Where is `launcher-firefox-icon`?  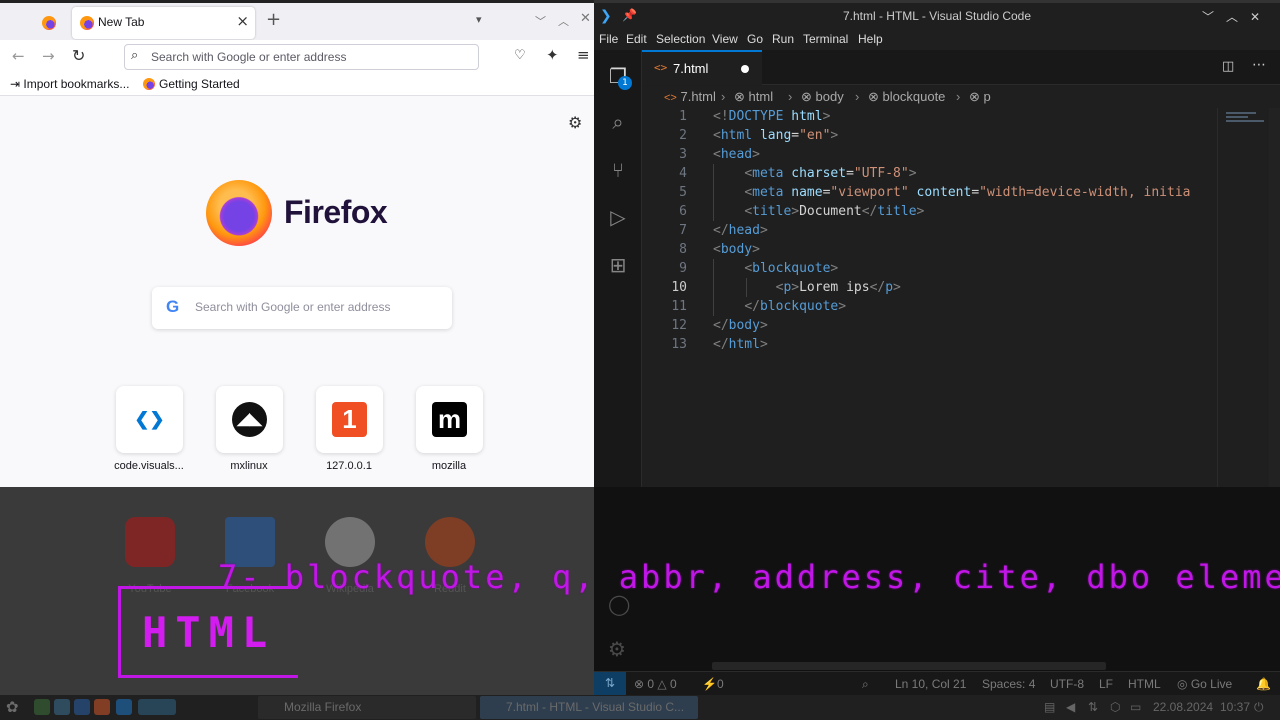
launcher-firefox-icon is located at coordinates (102, 707).